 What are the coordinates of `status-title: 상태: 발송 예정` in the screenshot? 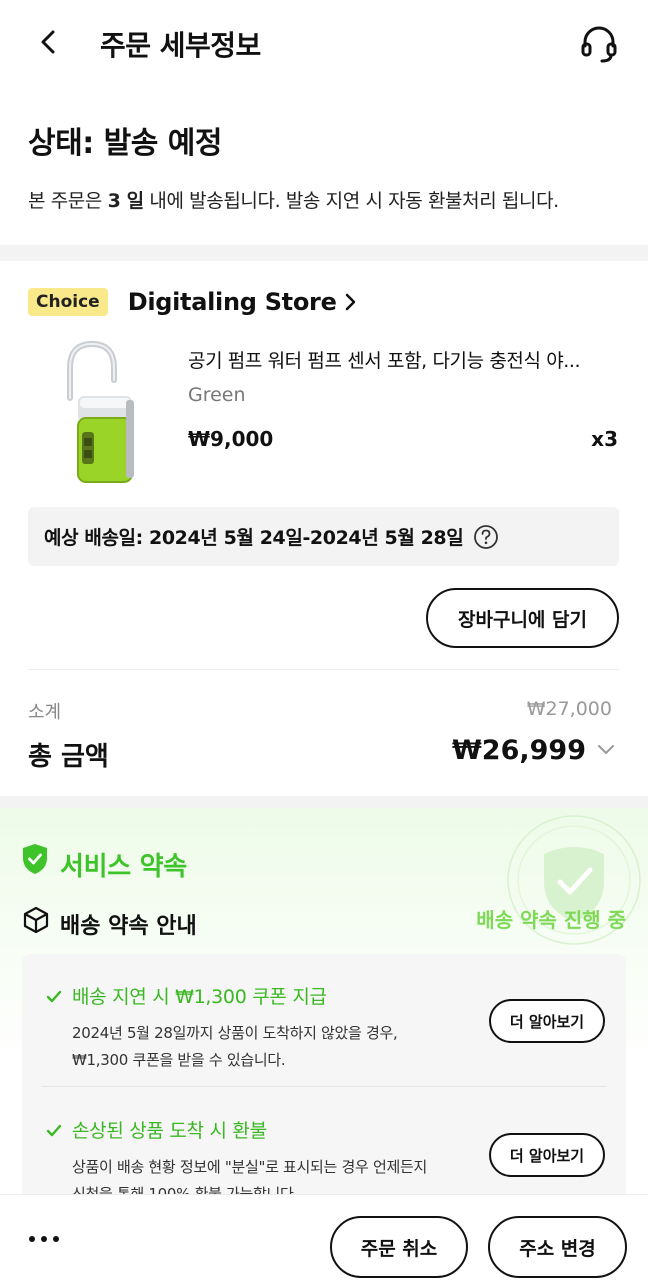 It's located at (125, 143).